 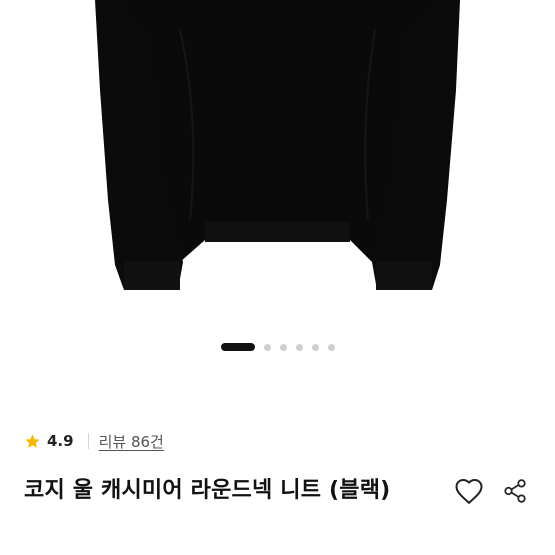 I want to click on review-count-link: 리뷰 86건, so click(x=131, y=441).